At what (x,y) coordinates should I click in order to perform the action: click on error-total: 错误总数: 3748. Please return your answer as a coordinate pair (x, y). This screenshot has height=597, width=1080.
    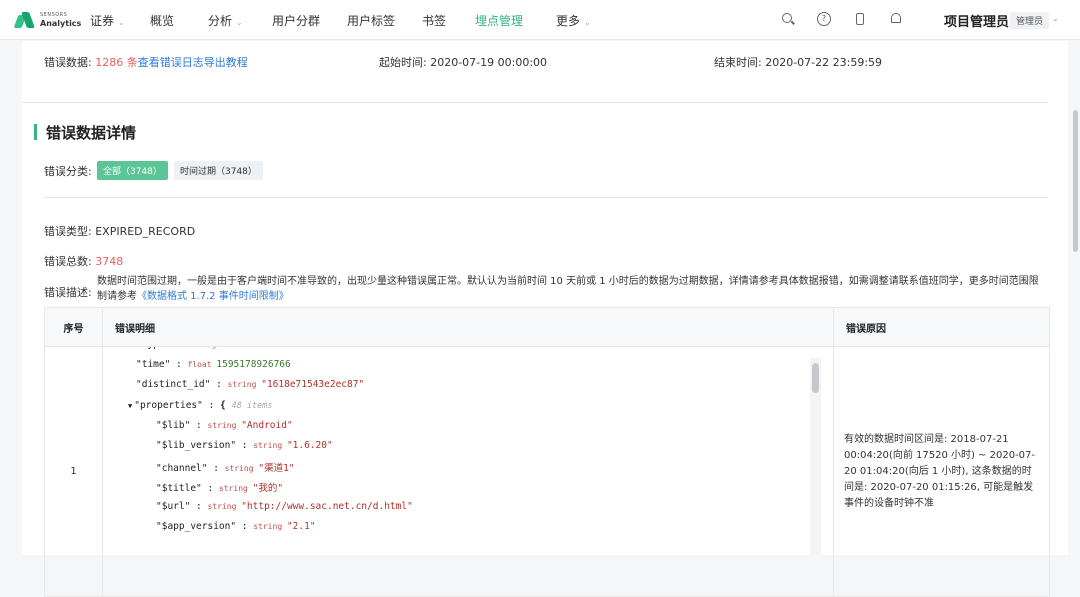
    Looking at the image, I should click on (83, 261).